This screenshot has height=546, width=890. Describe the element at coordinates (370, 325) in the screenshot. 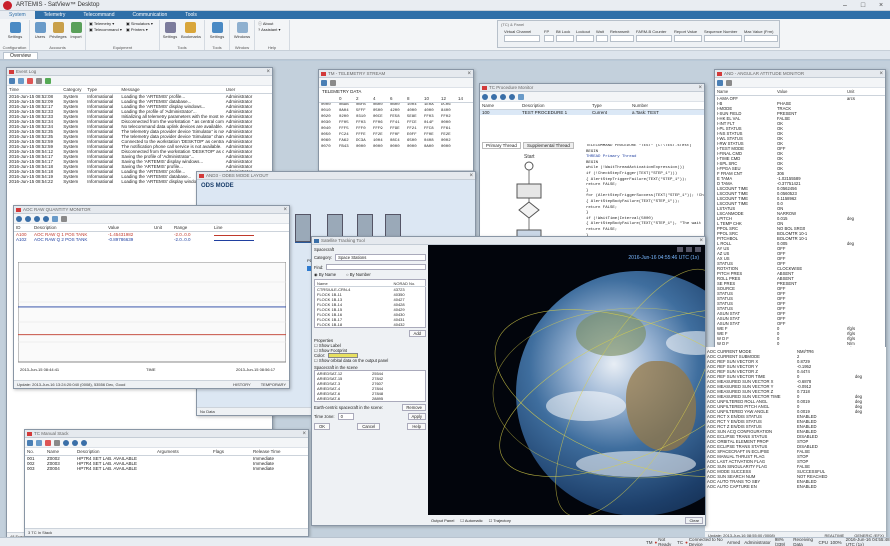

I see `spacecraft-row: FLOCK 1B-18 40432` at that location.